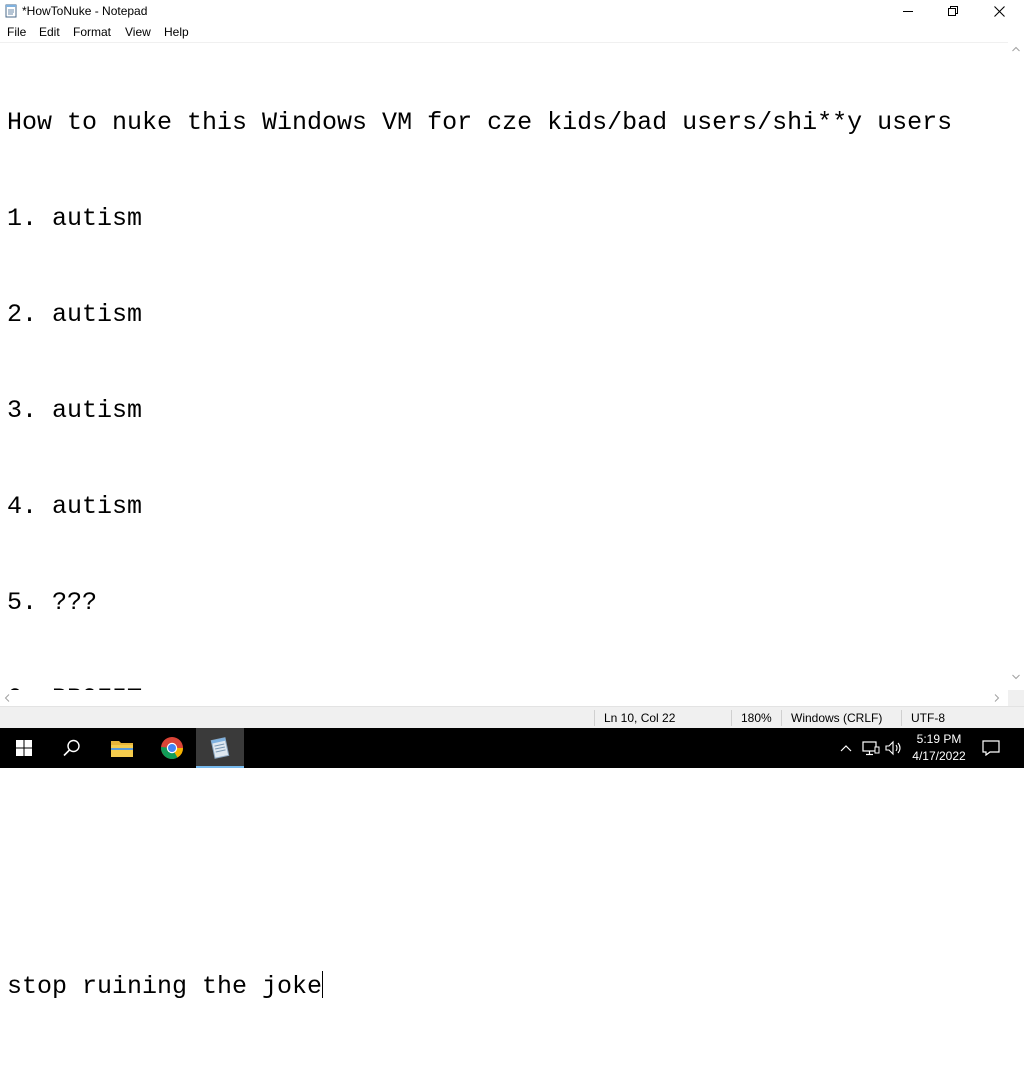  What do you see at coordinates (512, 32) in the screenshot?
I see `menu-bar: File Edit Format View Help` at bounding box center [512, 32].